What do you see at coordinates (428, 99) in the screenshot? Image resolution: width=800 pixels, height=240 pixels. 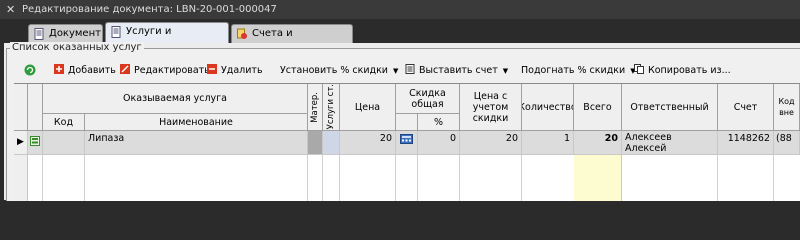 I see `header-discount-total: Скидка общая` at bounding box center [428, 99].